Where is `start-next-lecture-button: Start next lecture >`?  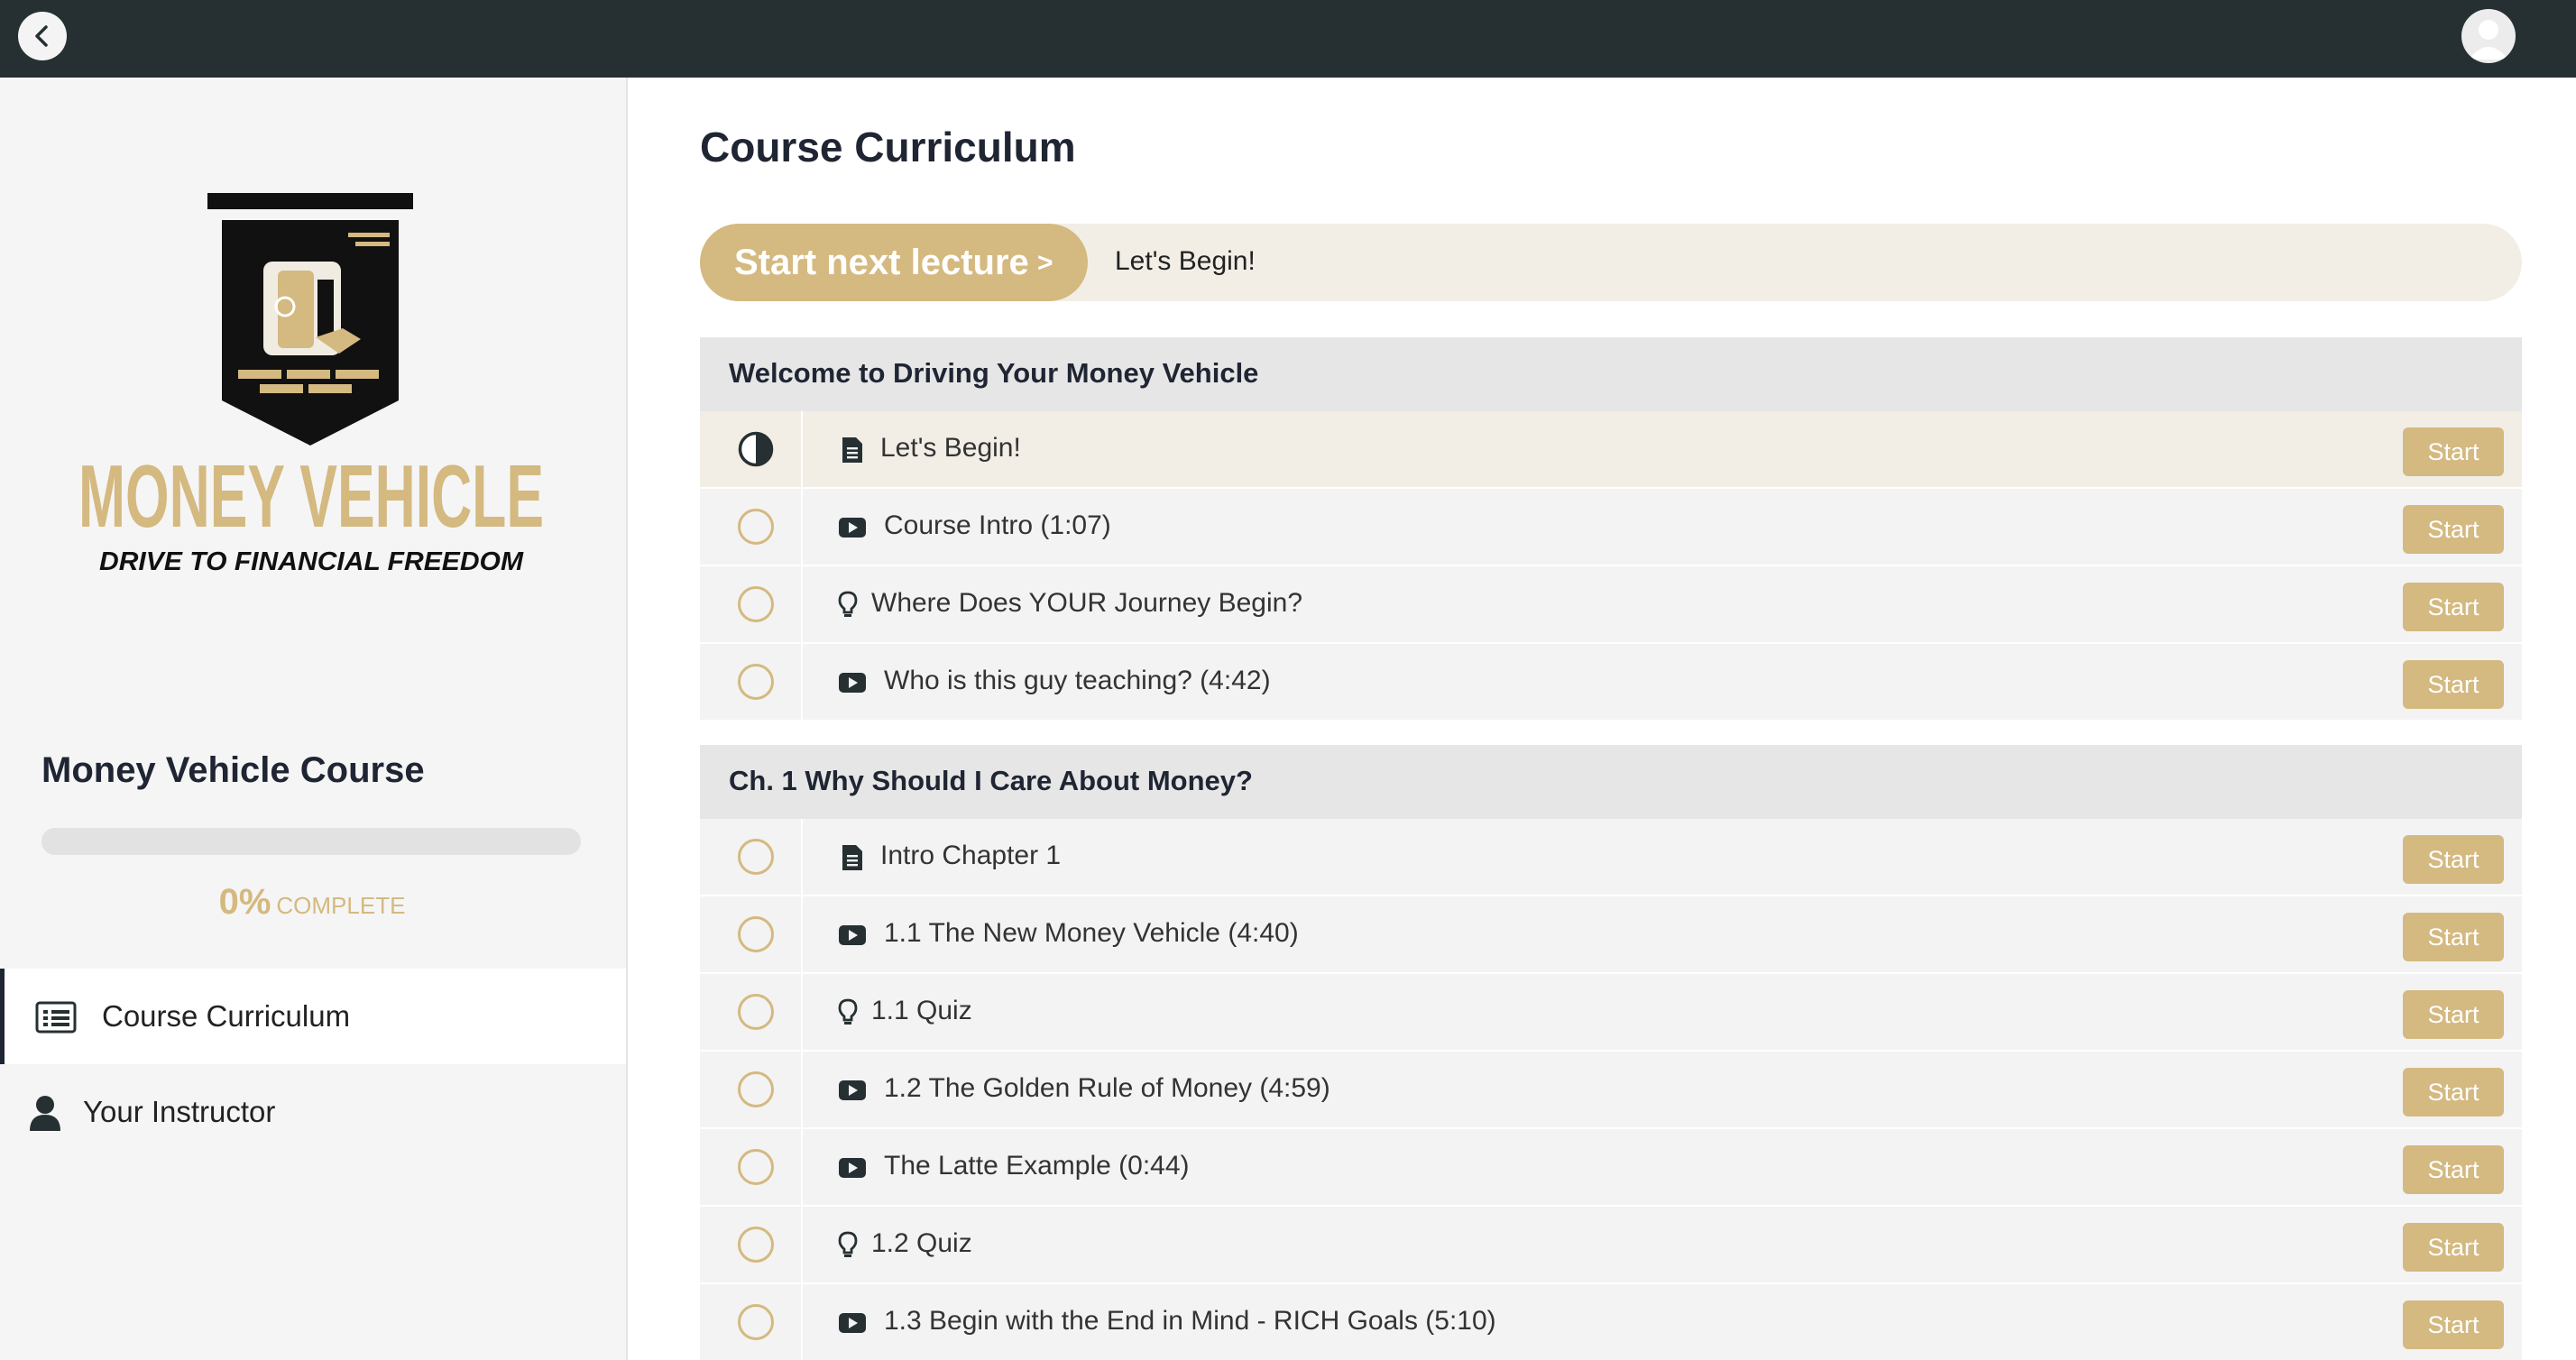 start-next-lecture-button: Start next lecture > is located at coordinates (894, 262).